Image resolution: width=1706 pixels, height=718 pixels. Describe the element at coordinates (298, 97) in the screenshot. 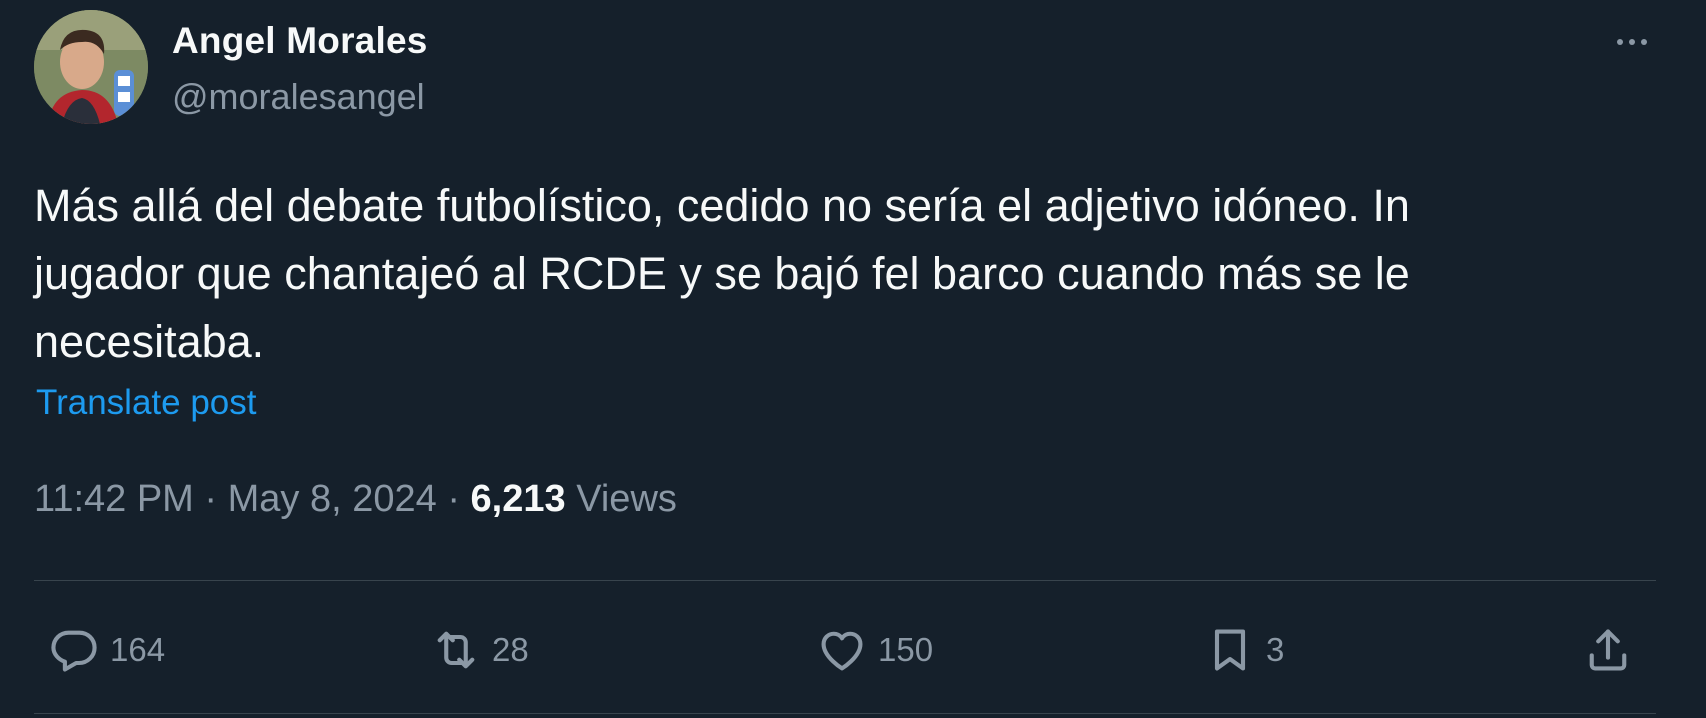

I see `author-handle: @moralesangel` at that location.